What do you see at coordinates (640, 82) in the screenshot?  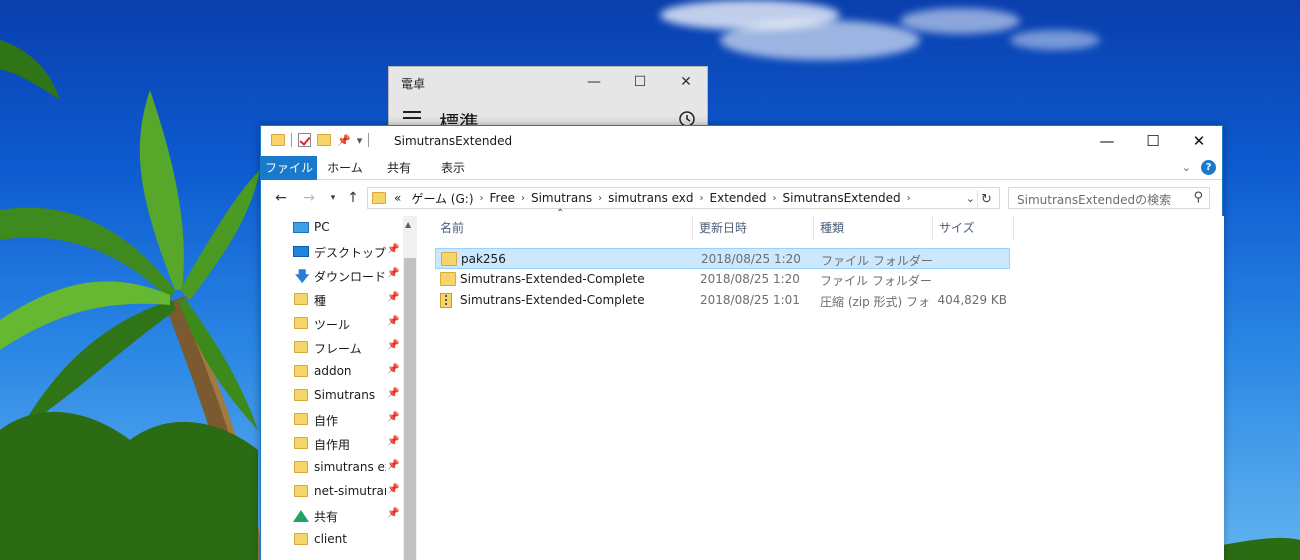 I see `calculator-maximize-button: ☐` at bounding box center [640, 82].